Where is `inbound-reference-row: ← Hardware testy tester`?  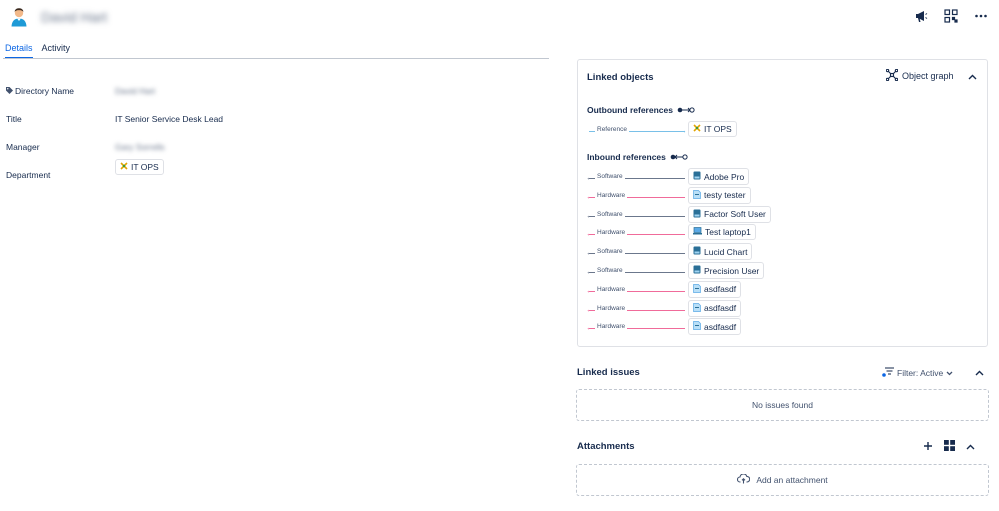 inbound-reference-row: ← Hardware testy tester is located at coordinates (676, 195).